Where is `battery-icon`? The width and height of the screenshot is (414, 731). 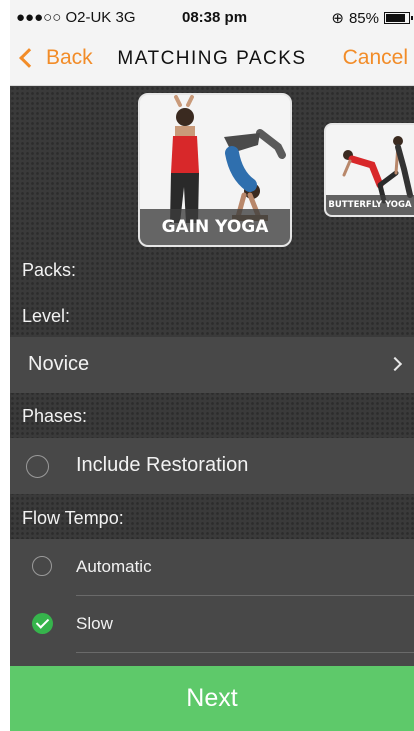 battery-icon is located at coordinates (398, 18).